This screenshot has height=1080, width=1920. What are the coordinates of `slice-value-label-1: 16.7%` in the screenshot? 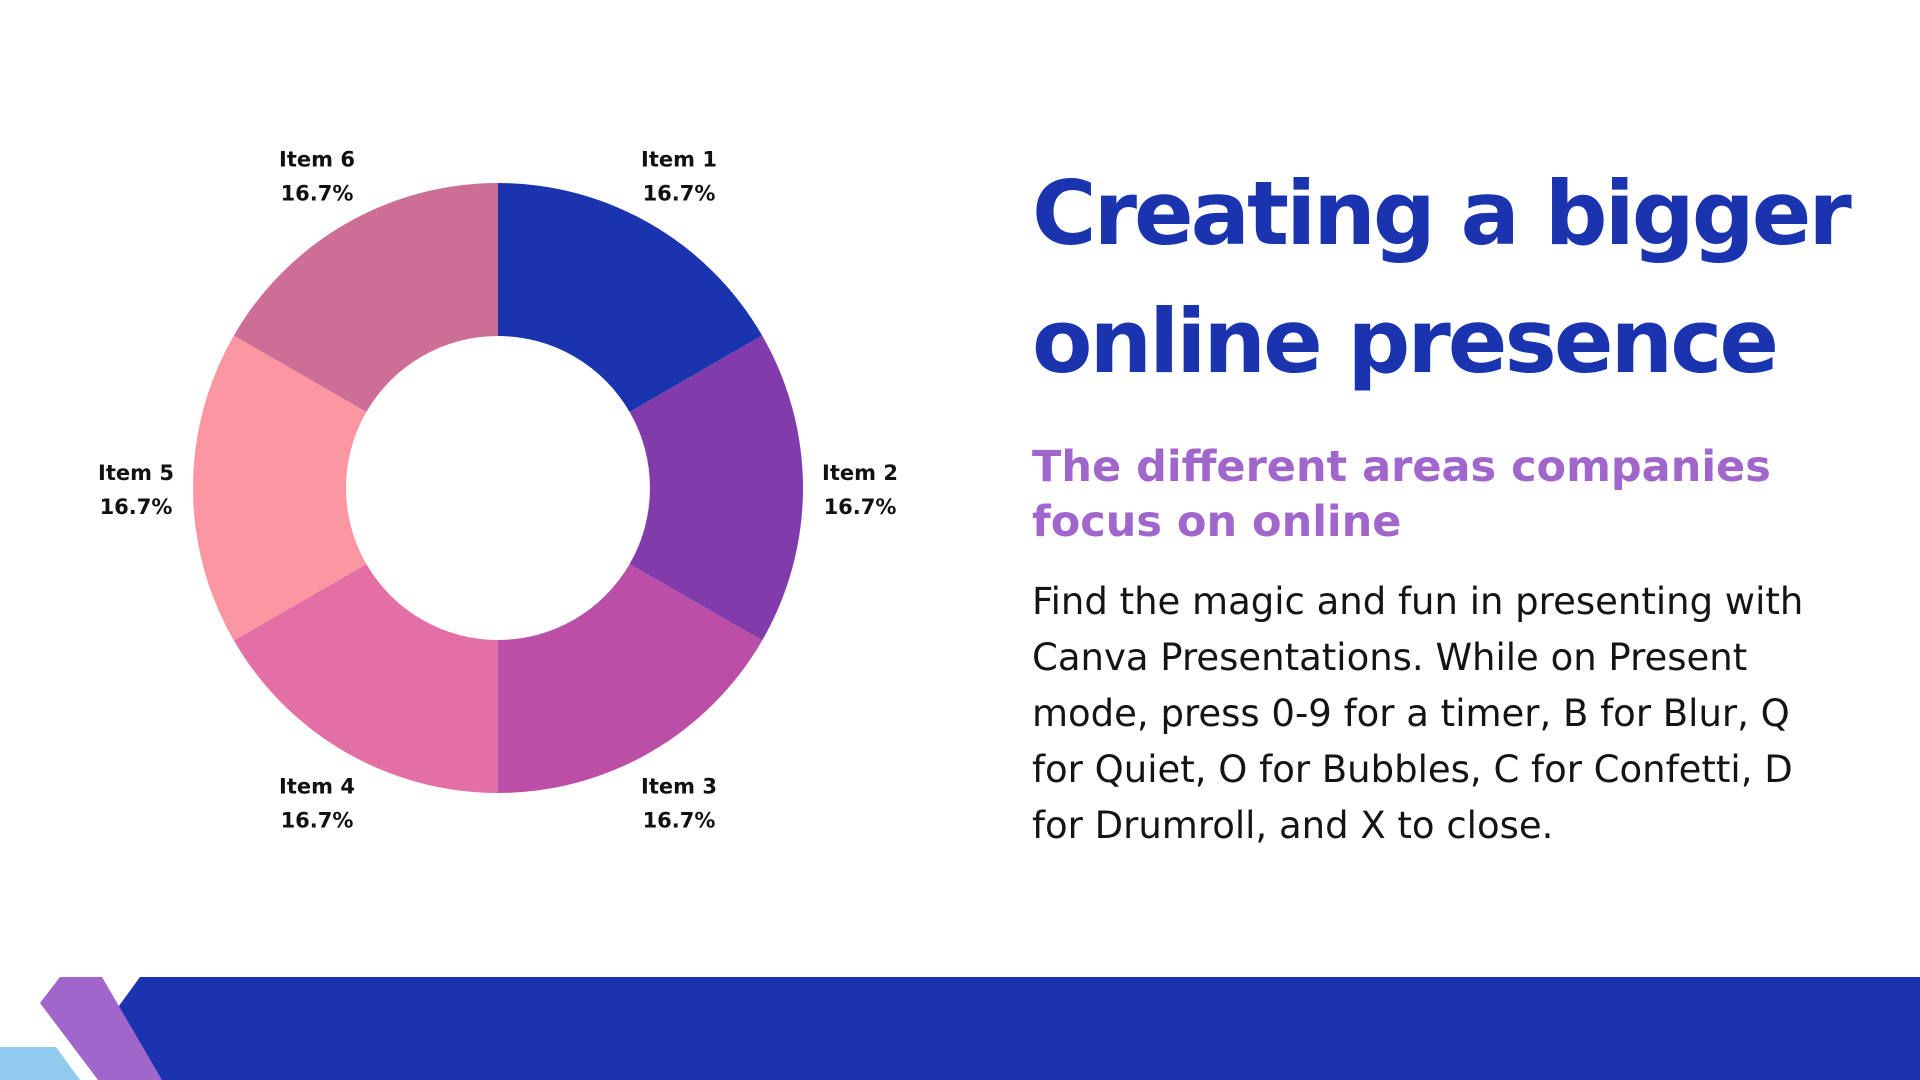 It's located at (679, 193).